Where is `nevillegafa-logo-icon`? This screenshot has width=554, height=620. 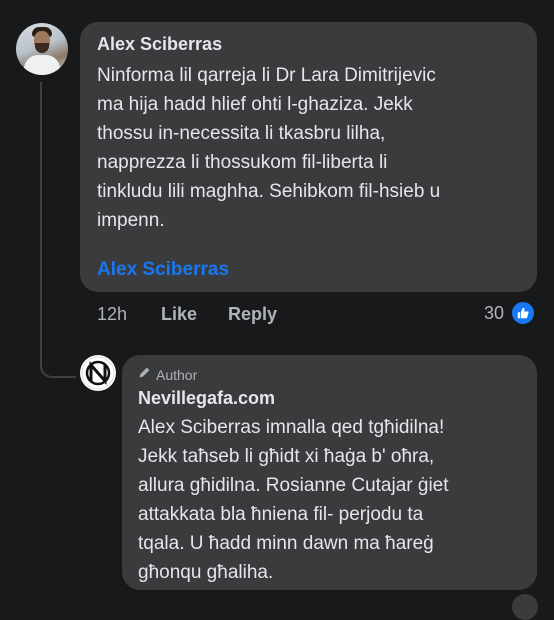
nevillegafa-logo-icon is located at coordinates (98, 373).